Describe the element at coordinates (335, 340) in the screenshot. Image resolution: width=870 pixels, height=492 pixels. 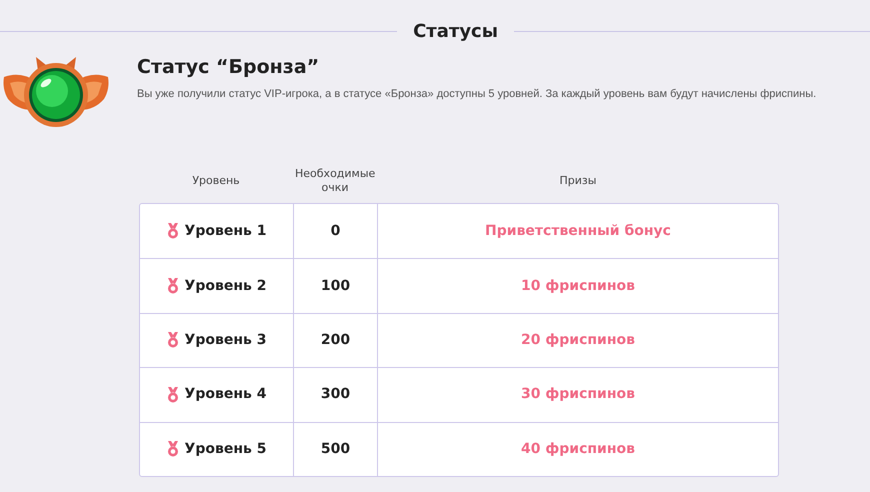
I see `points-cell-text: 200` at that location.